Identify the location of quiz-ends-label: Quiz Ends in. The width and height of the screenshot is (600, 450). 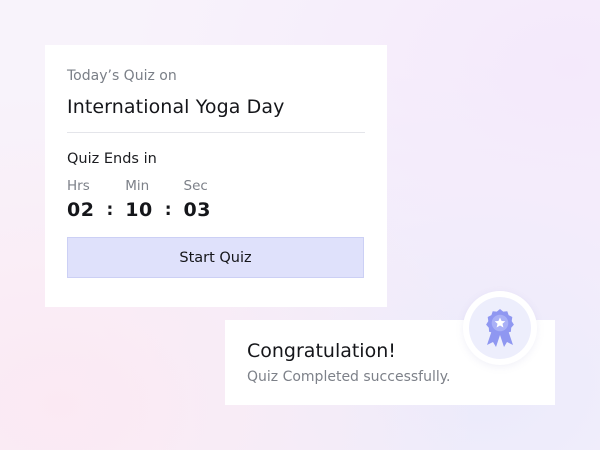
(112, 159).